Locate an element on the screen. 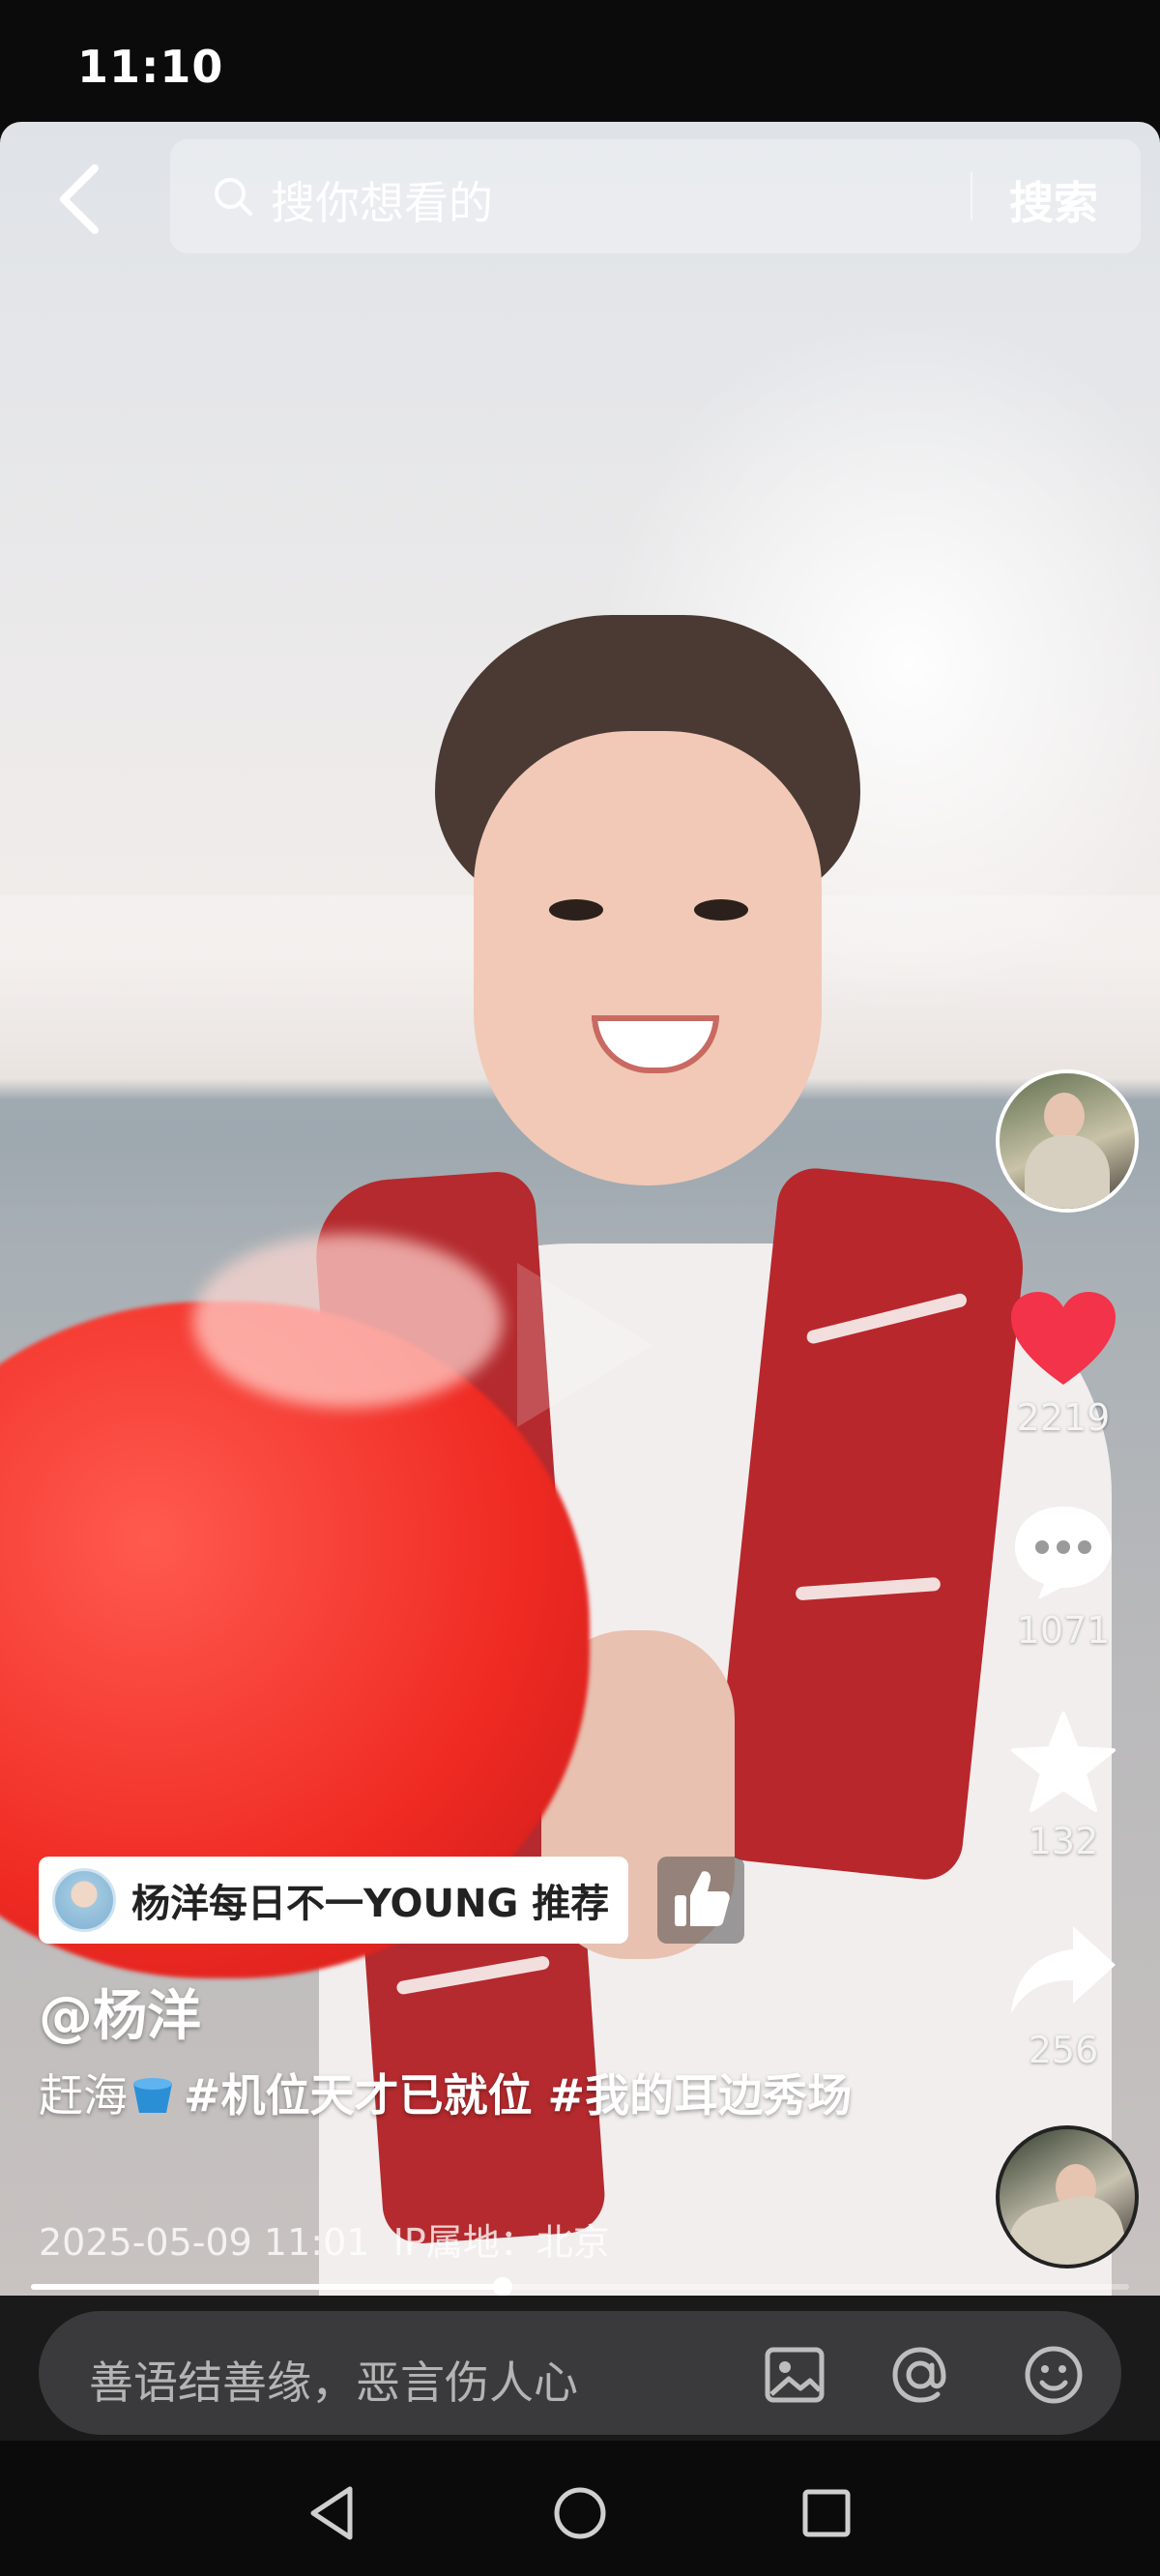 This screenshot has height=2576, width=1160. play-icon is located at coordinates (584, 1345).